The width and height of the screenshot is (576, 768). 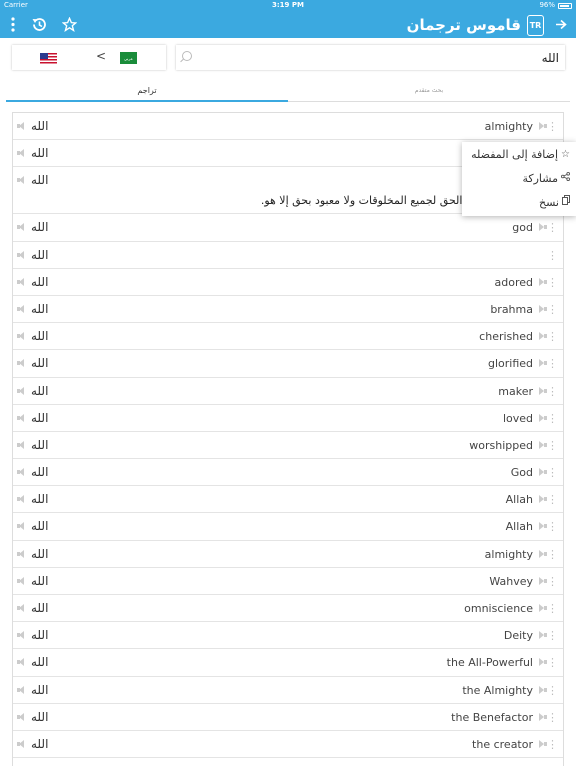 I want to click on search-icon, so click(x=187, y=56).